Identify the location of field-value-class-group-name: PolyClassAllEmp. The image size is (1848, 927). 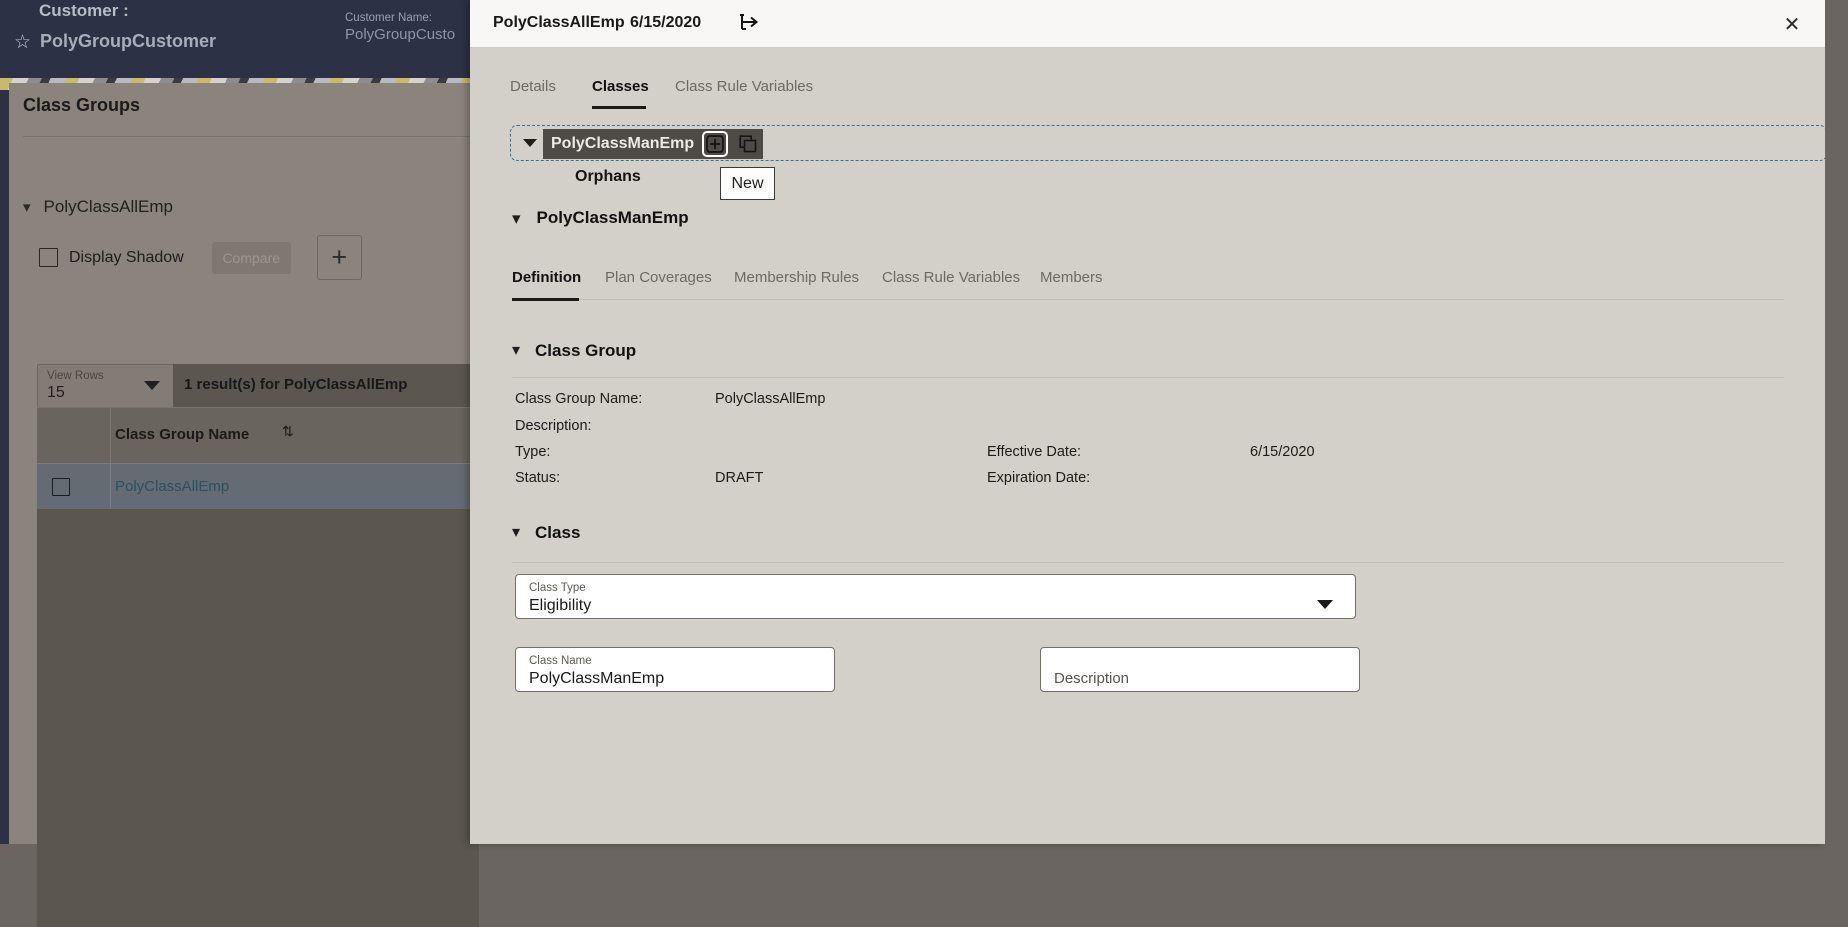
(770, 399).